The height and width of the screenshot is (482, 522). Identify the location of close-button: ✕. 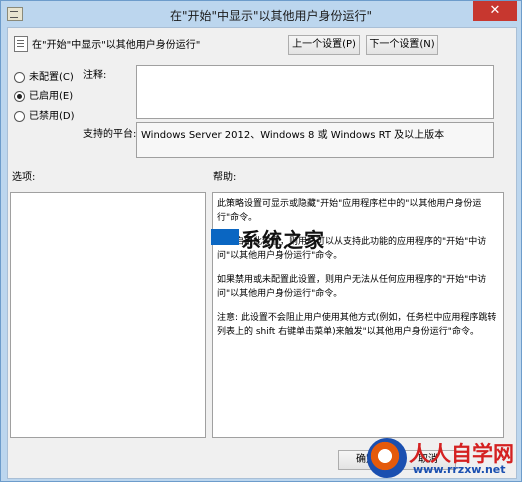
(495, 11).